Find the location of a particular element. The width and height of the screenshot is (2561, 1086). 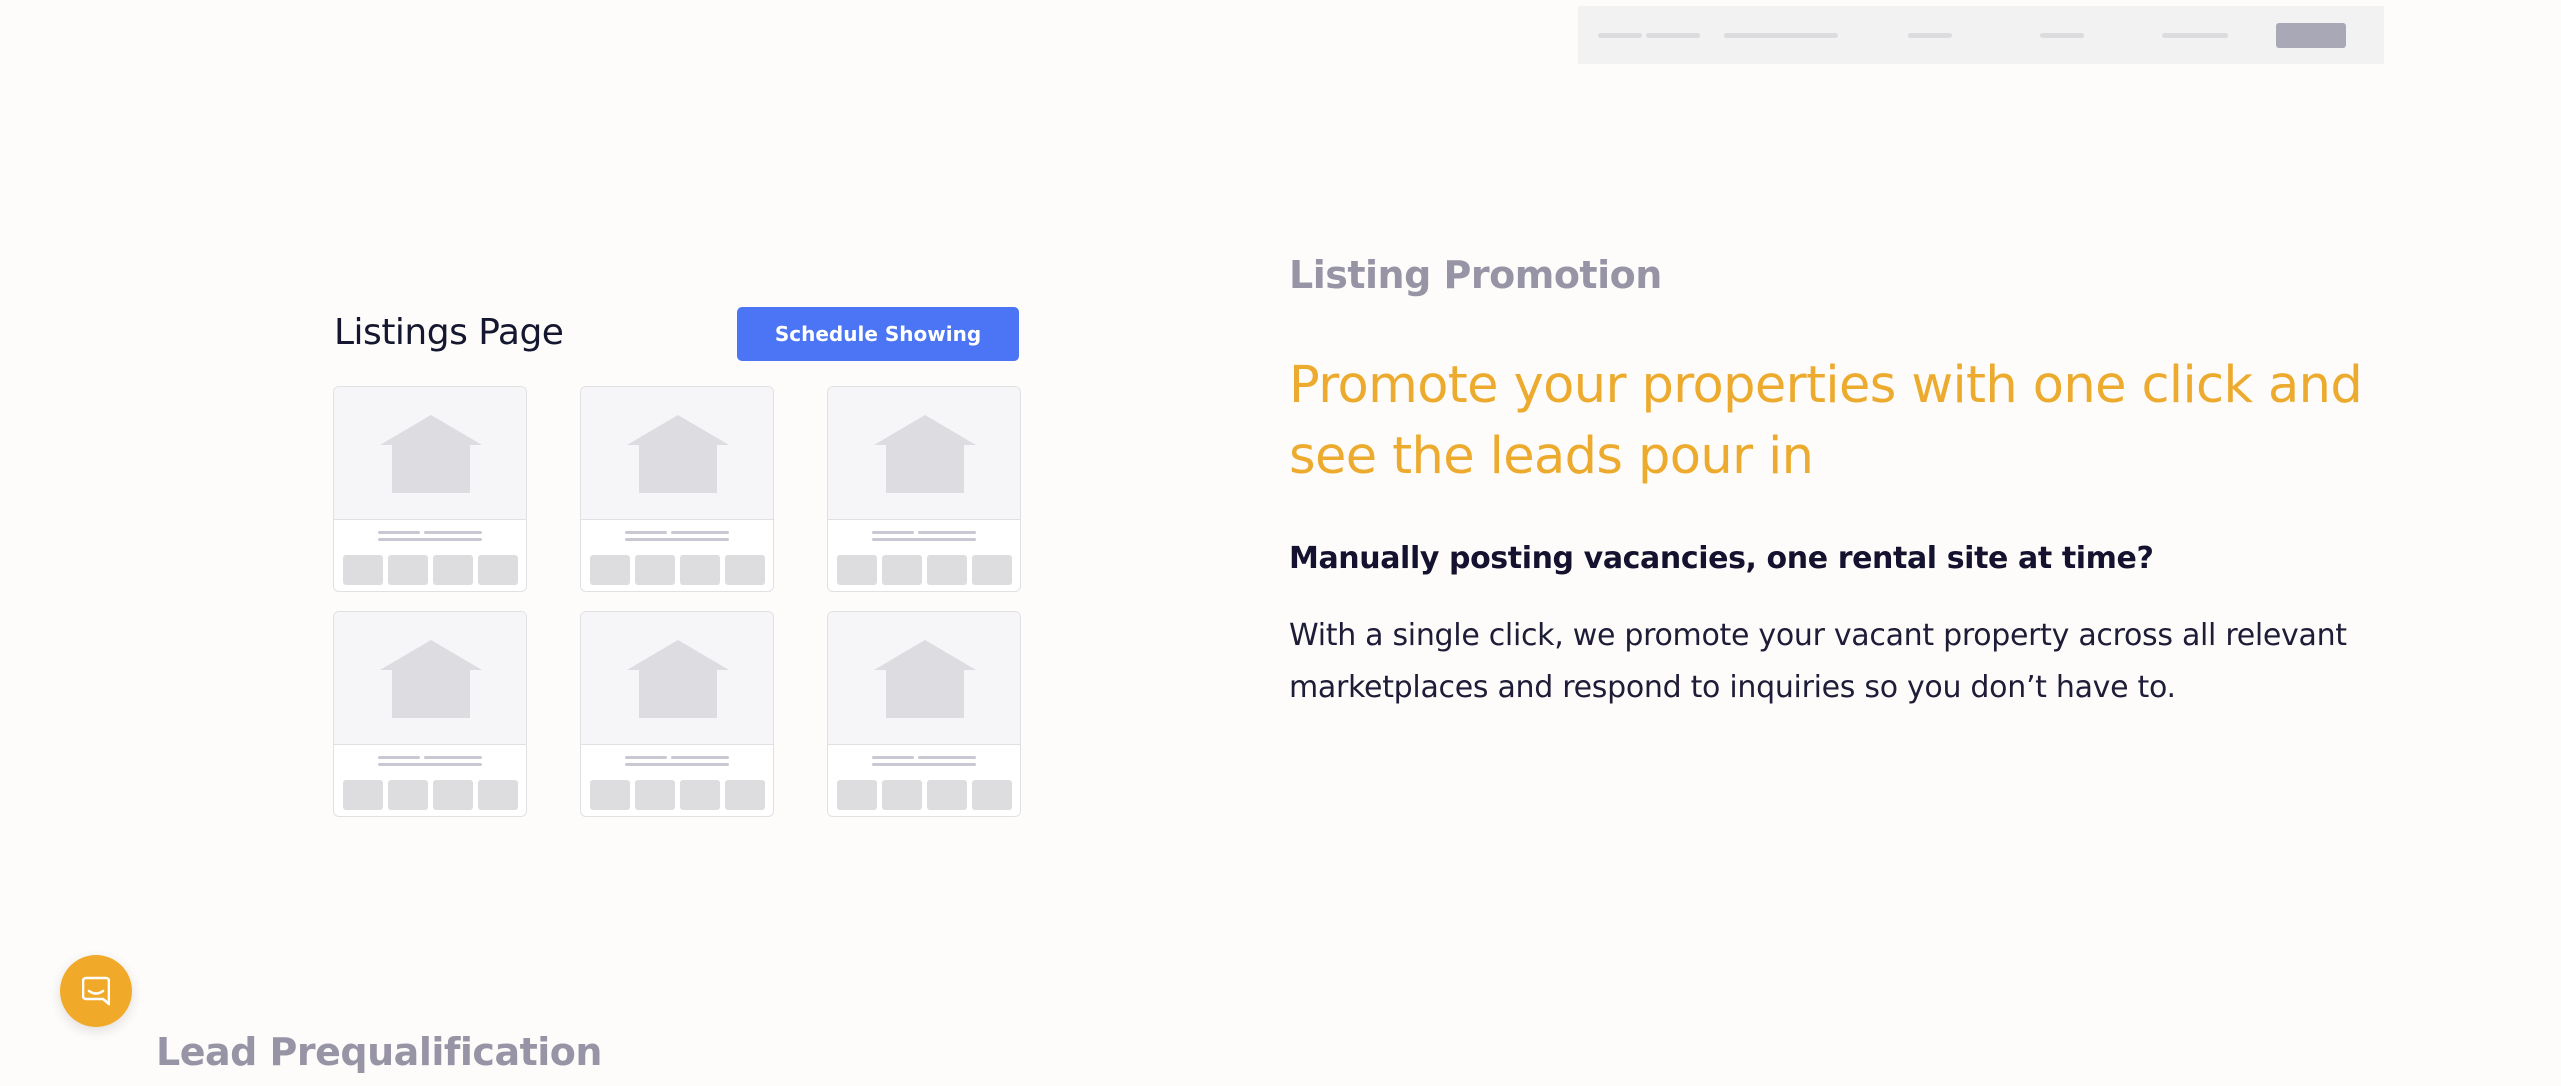

schedule-showing-button: Schedule Showing is located at coordinates (878, 334).